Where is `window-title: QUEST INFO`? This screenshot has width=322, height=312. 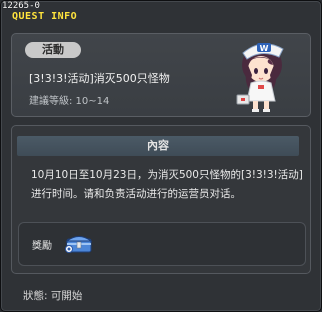 window-title: QUEST INFO is located at coordinates (45, 16).